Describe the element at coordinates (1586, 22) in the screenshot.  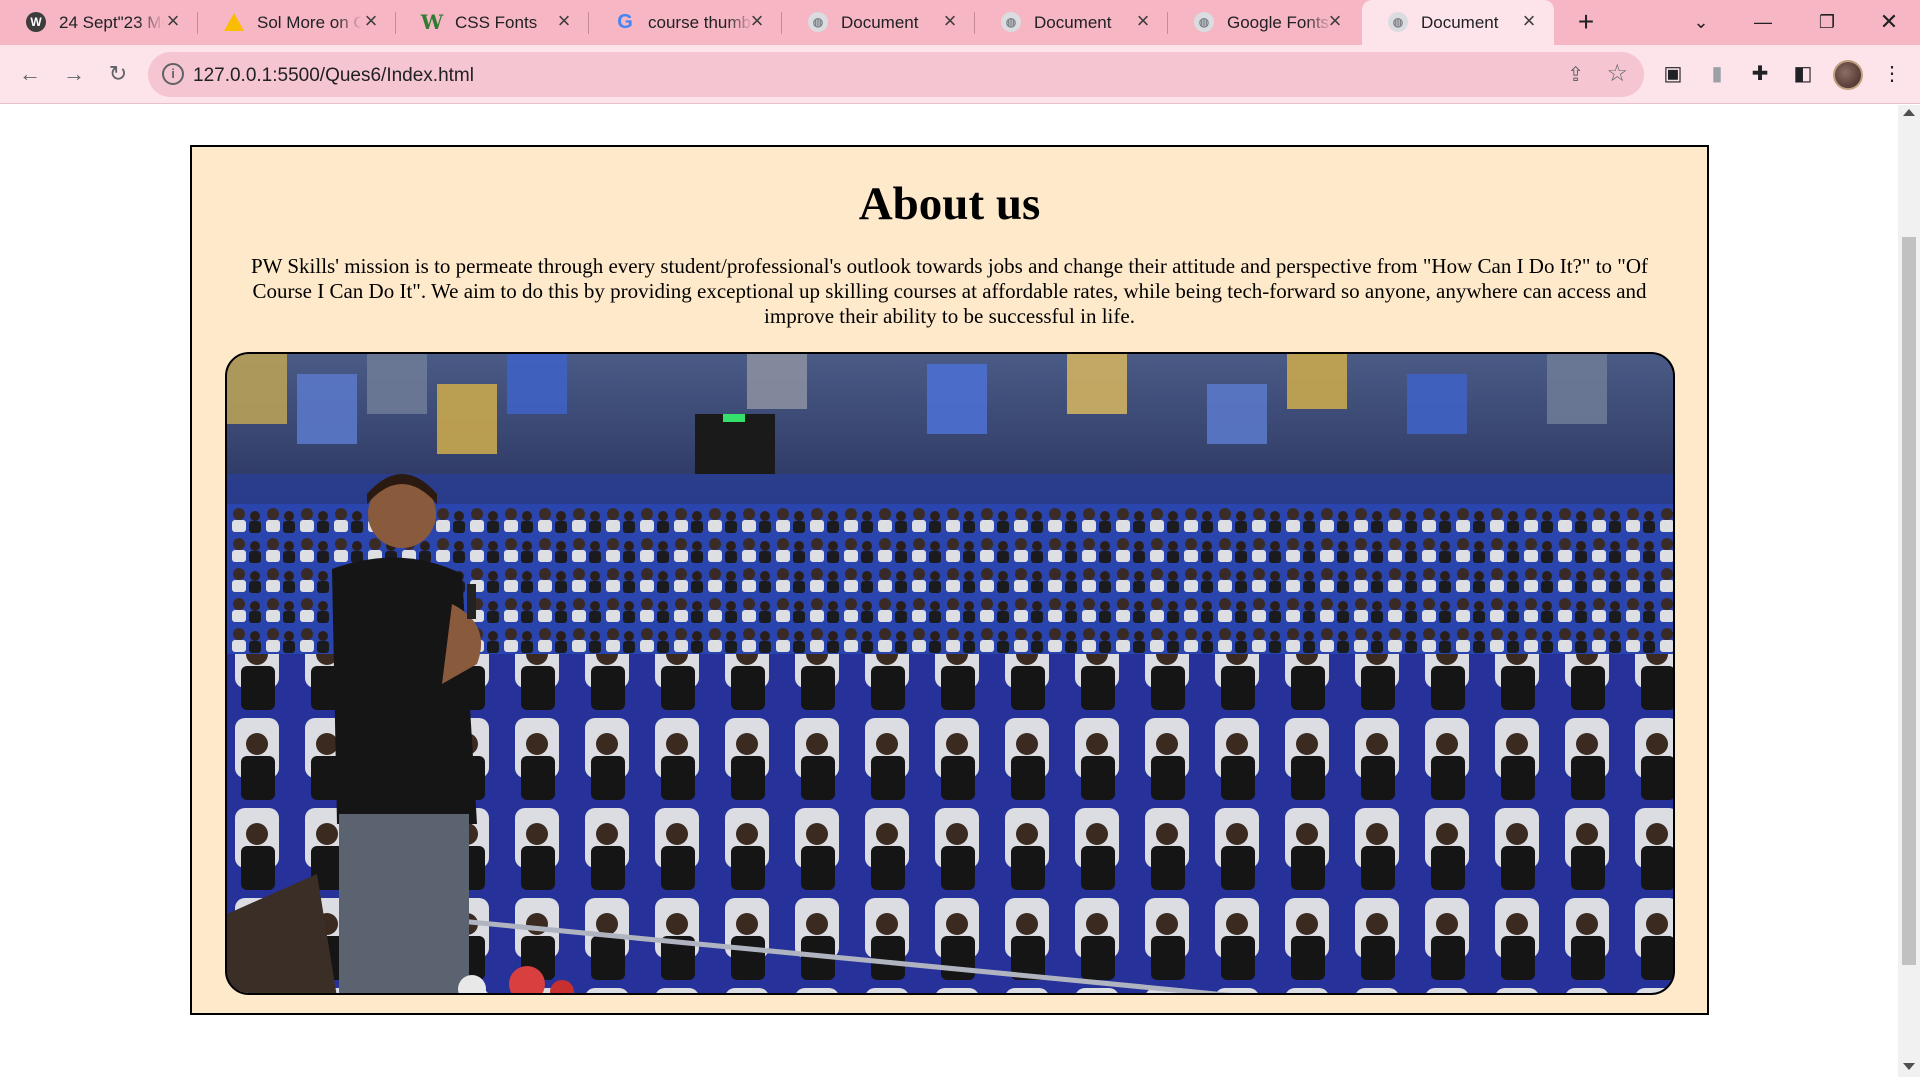
I see `new-tab-icon: +` at that location.